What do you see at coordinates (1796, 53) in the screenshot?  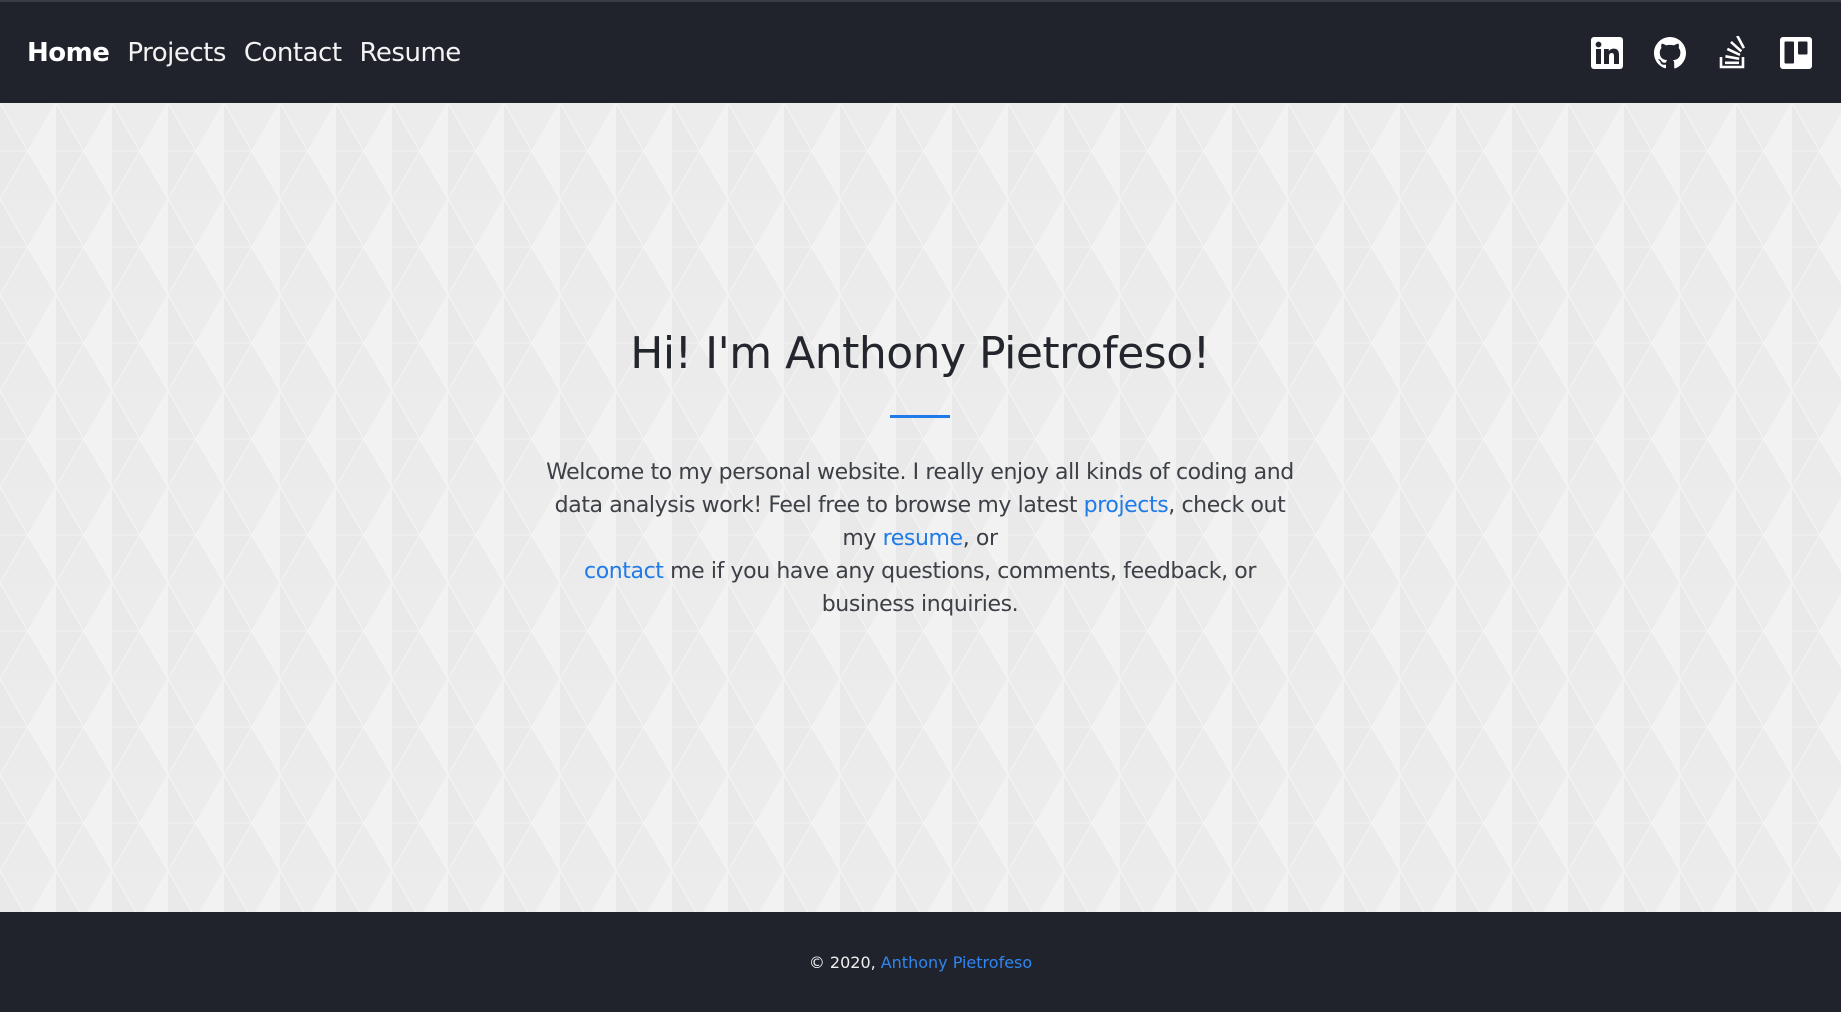 I see `trello-icon` at bounding box center [1796, 53].